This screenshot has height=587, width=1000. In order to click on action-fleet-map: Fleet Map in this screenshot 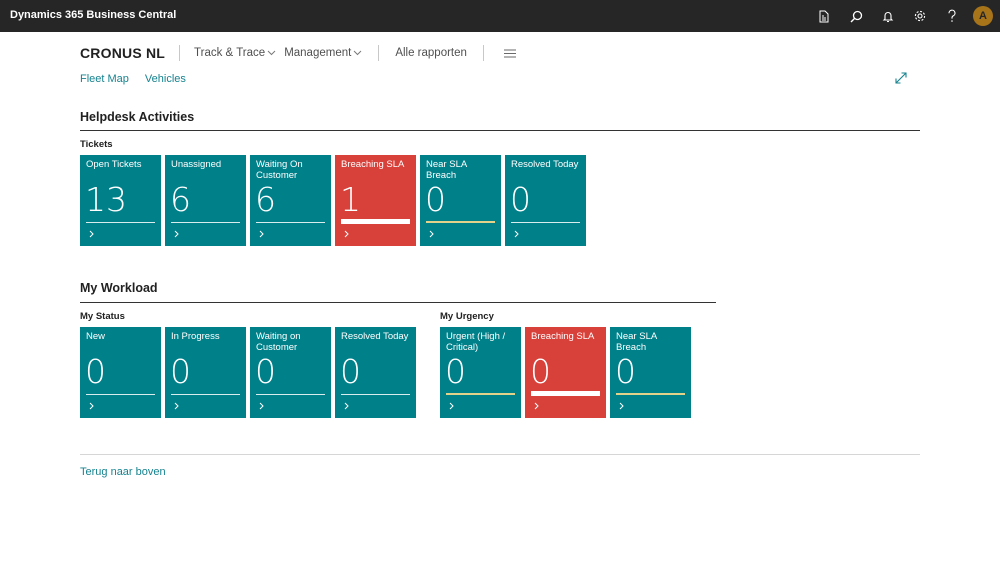, I will do `click(104, 79)`.